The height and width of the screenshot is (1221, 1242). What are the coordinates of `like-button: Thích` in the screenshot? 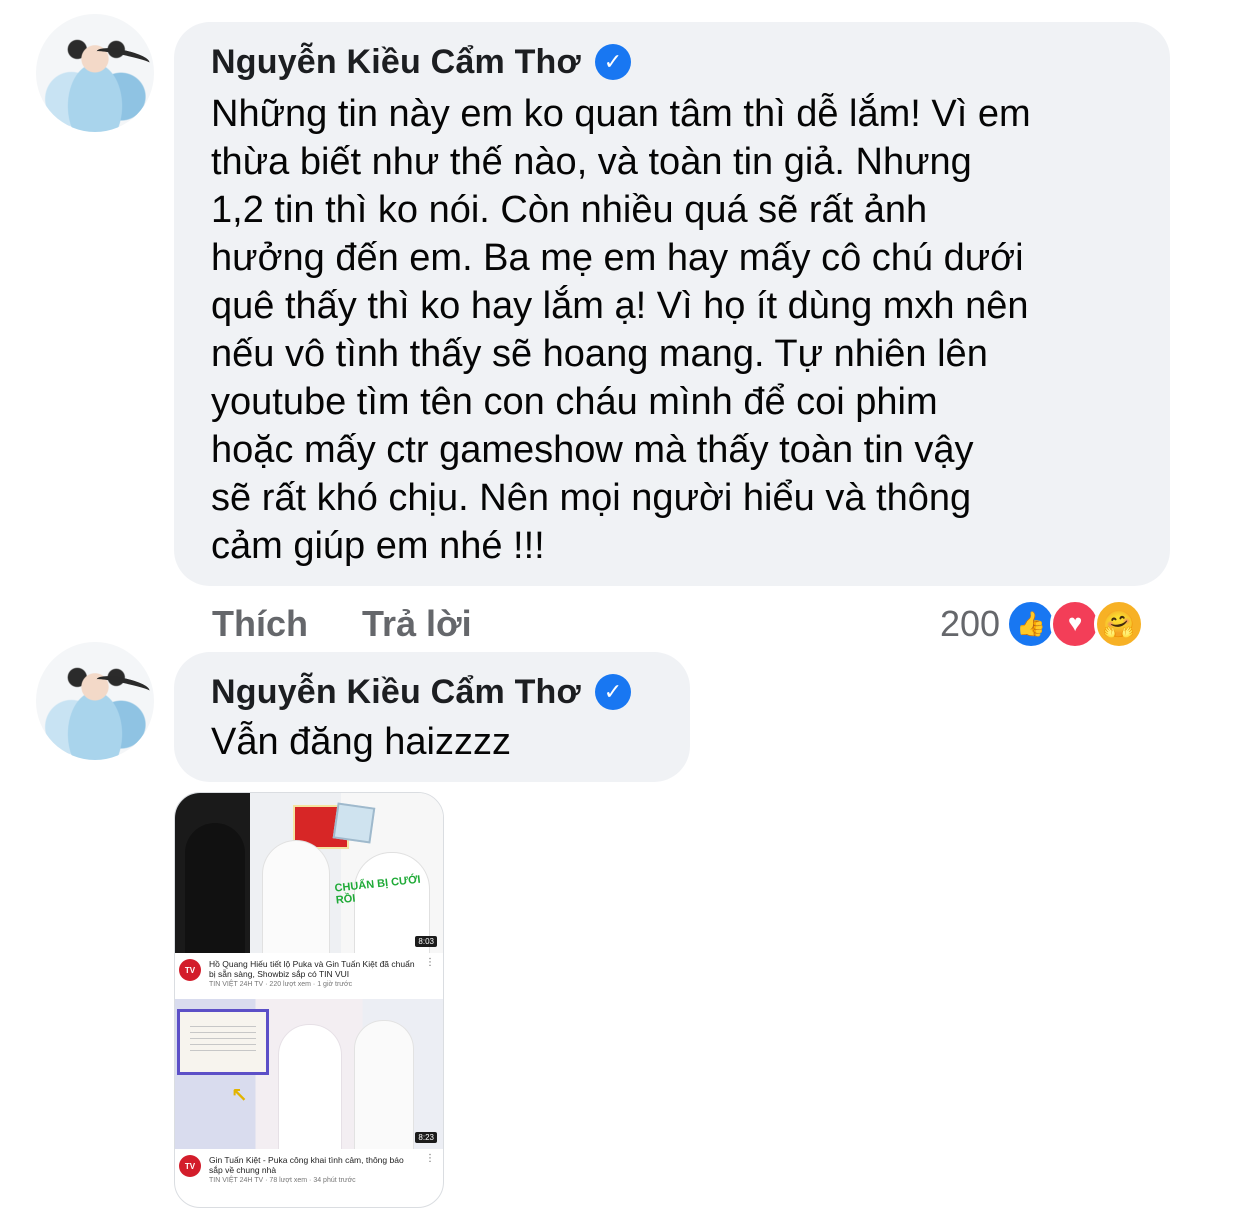 It's located at (260, 624).